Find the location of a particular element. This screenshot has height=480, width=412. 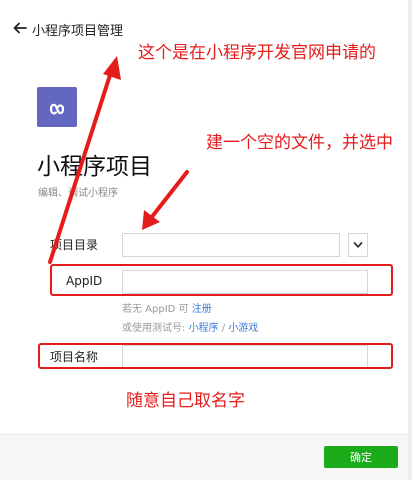

annotation-arrows is located at coordinates (118, 160).